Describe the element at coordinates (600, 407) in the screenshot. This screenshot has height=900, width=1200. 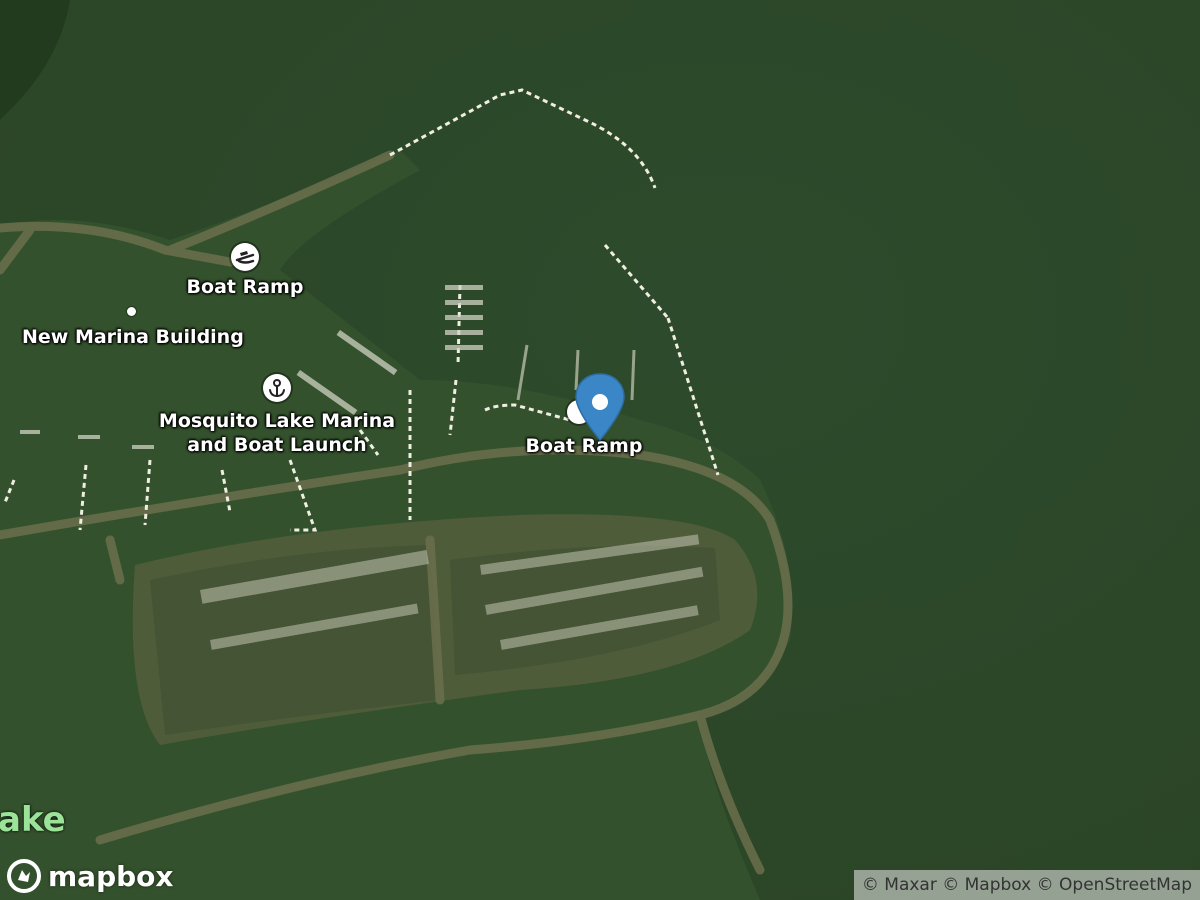
I see `map-pin-icon` at that location.